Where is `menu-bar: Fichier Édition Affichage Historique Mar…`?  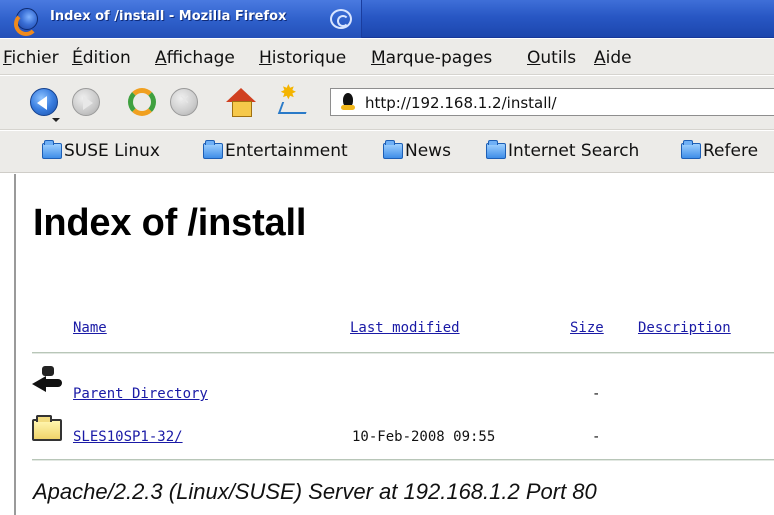
menu-bar: Fichier Édition Affichage Historique Mar… is located at coordinates (387, 57).